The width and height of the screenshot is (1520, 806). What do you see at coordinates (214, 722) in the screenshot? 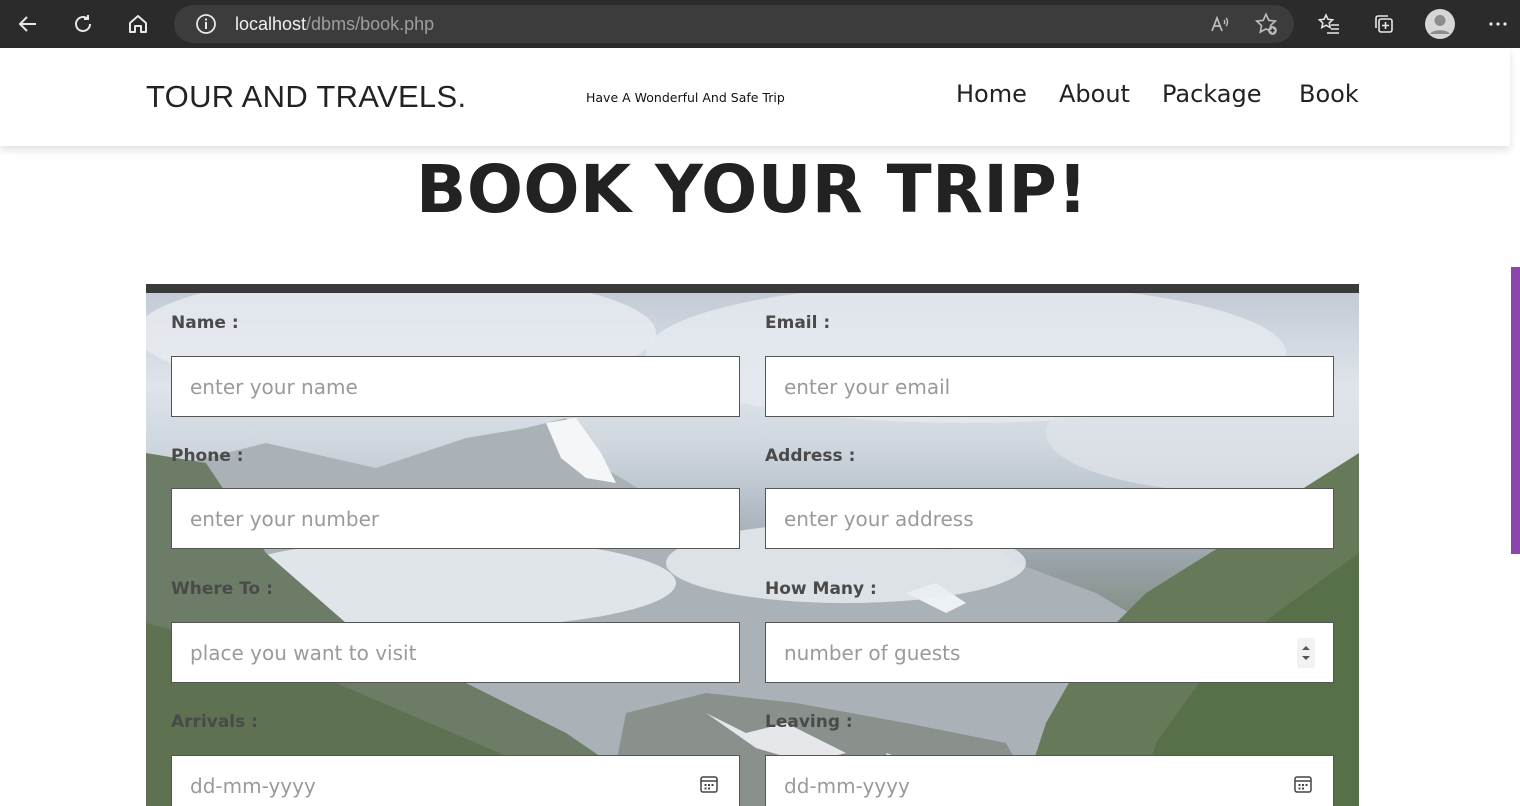
I see `arrivals-label: Arrivals :` at bounding box center [214, 722].